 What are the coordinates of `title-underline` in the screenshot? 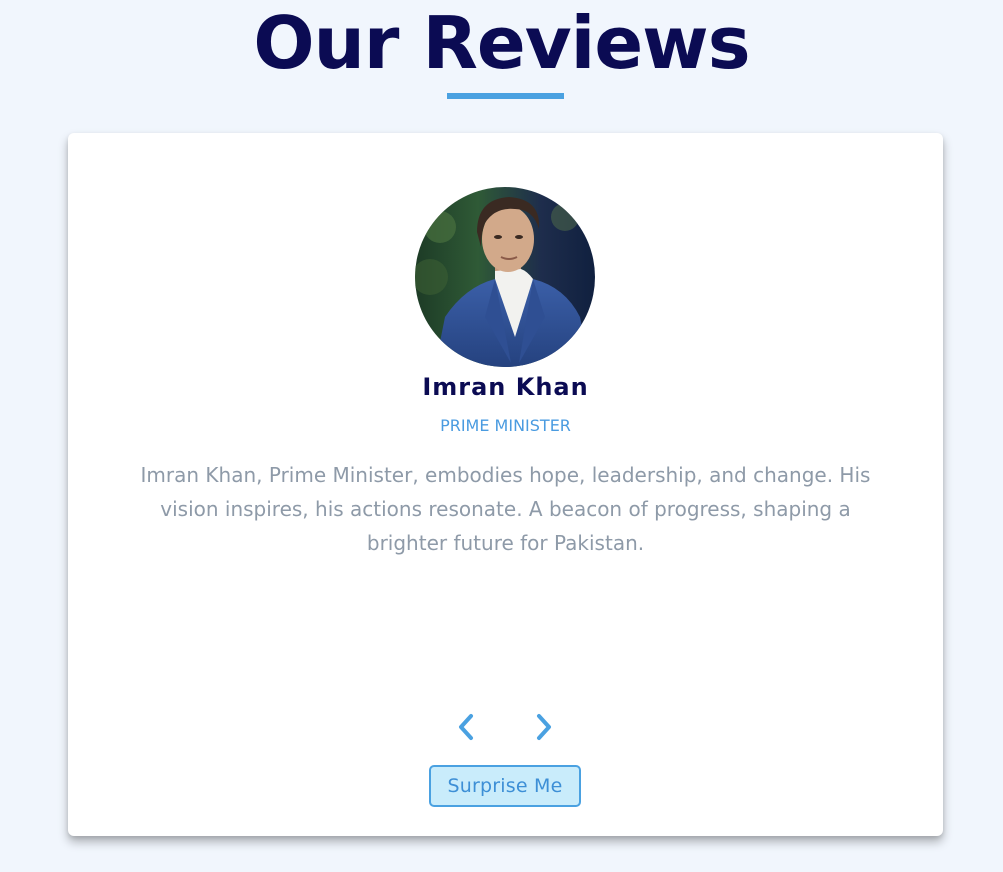 It's located at (505, 96).